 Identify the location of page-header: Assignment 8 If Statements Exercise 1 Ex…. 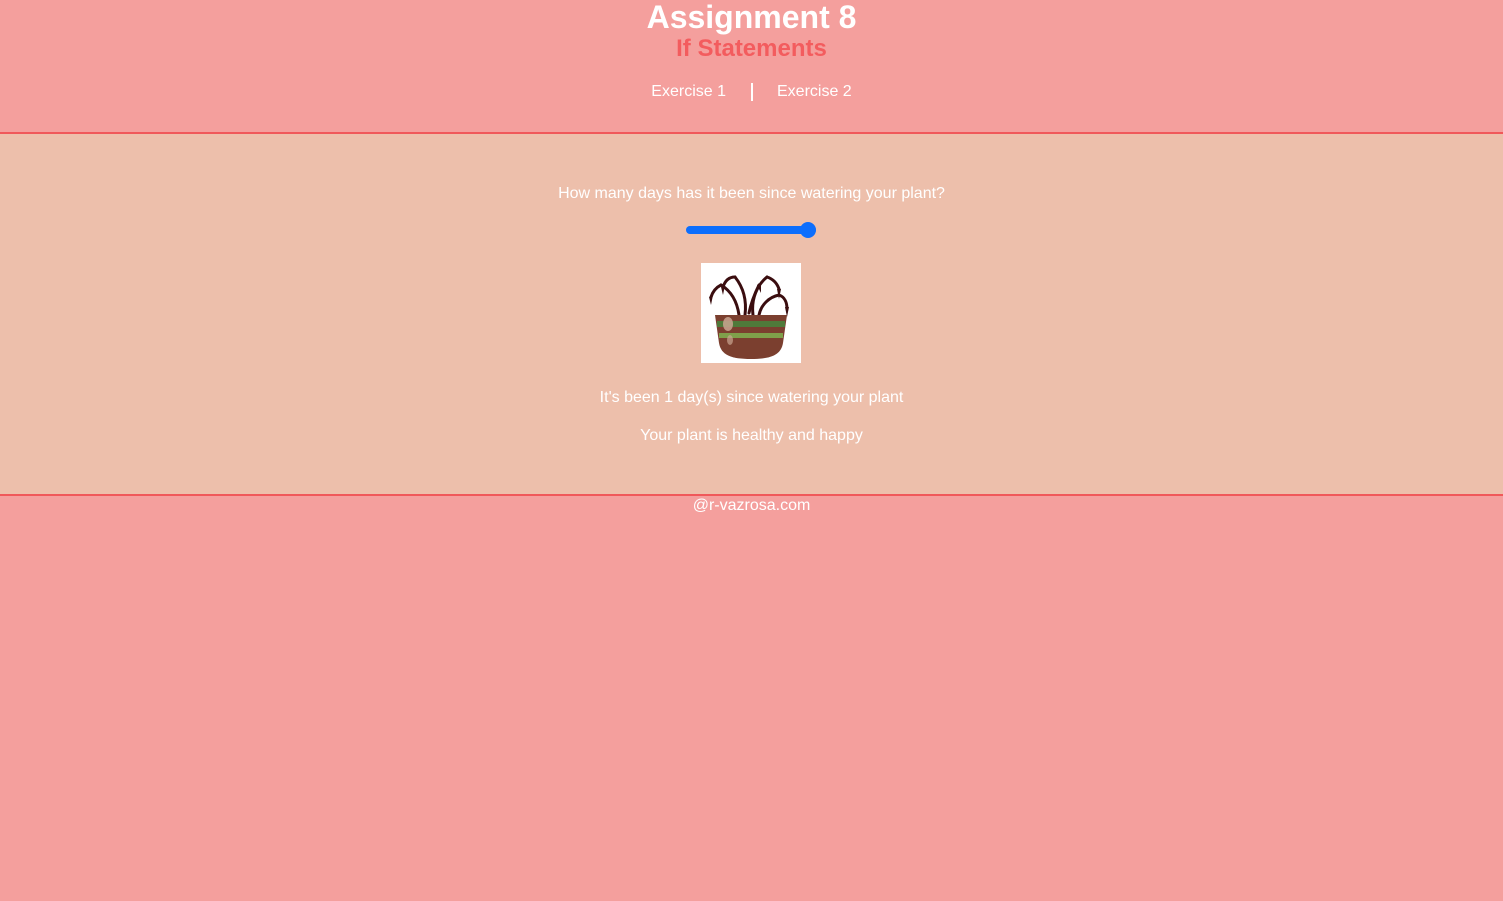
(751, 67).